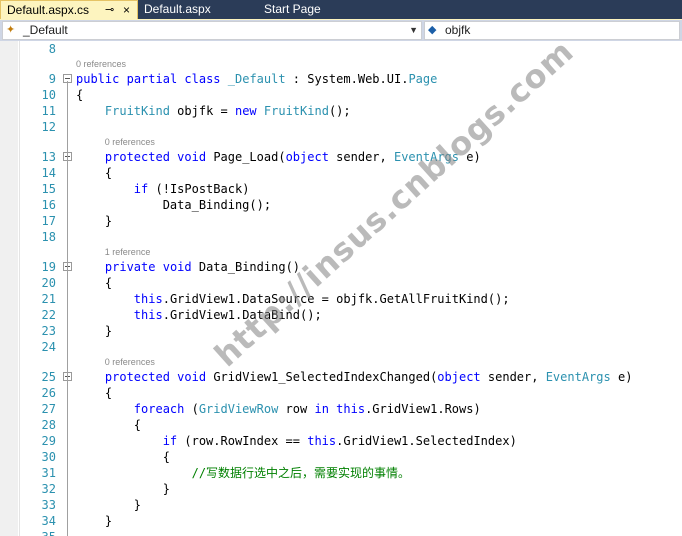  I want to click on outlining-guide, so click(67, 308).